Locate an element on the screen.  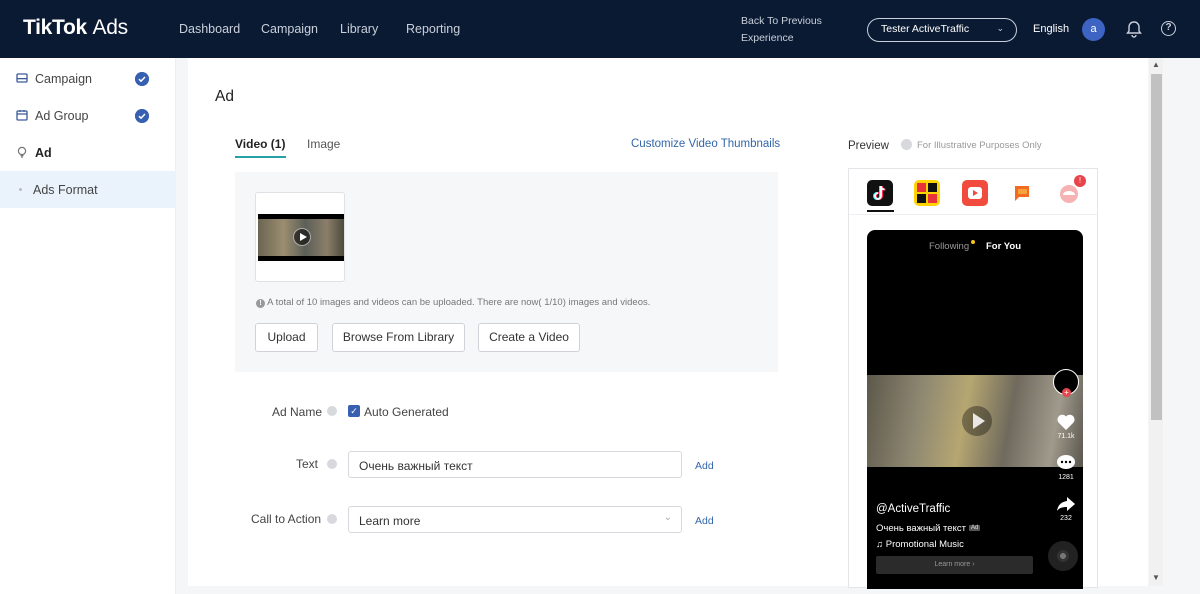
browse-library-button: Browse From Library is located at coordinates (398, 337).